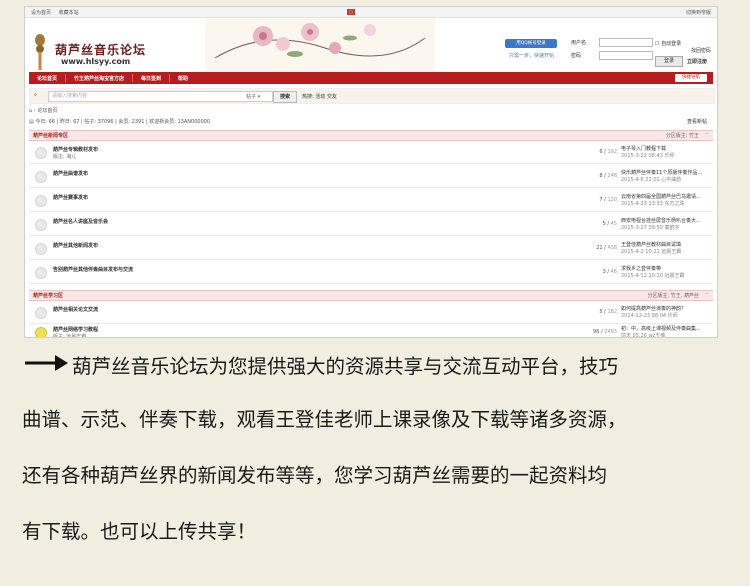  What do you see at coordinates (697, 61) in the screenshot?
I see `register-link: 立即注册` at bounding box center [697, 61].